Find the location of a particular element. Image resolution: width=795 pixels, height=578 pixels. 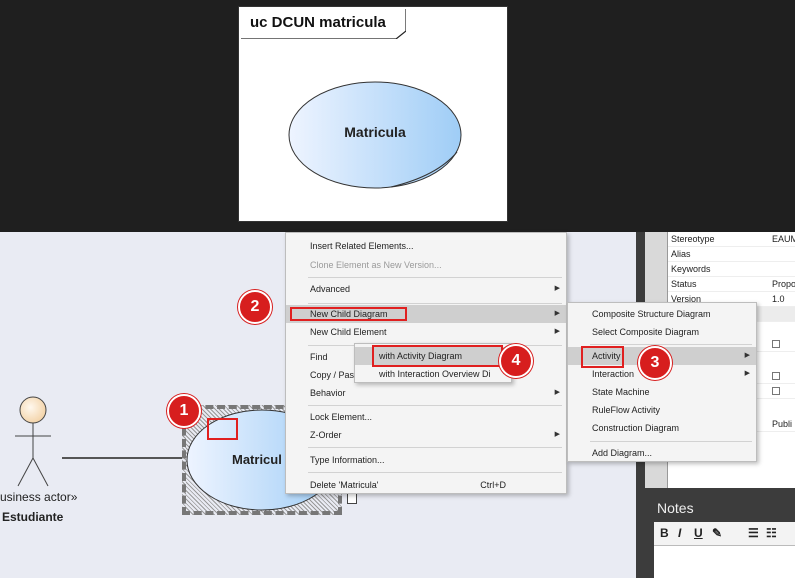

menu-item-z-order: Z-Order ▶ is located at coordinates (426, 435).